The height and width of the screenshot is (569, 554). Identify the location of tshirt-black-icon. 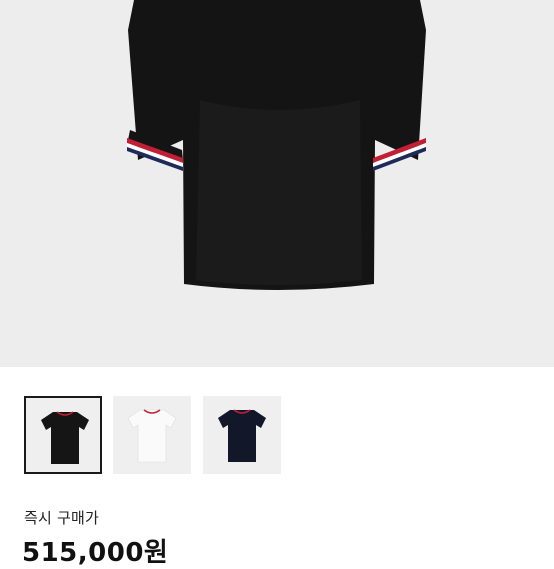
(65, 437).